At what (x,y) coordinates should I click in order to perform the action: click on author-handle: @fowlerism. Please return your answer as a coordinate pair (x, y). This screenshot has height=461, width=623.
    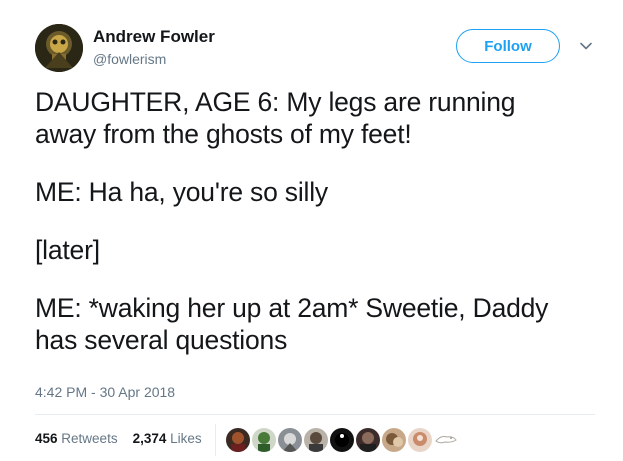
    Looking at the image, I should click on (129, 59).